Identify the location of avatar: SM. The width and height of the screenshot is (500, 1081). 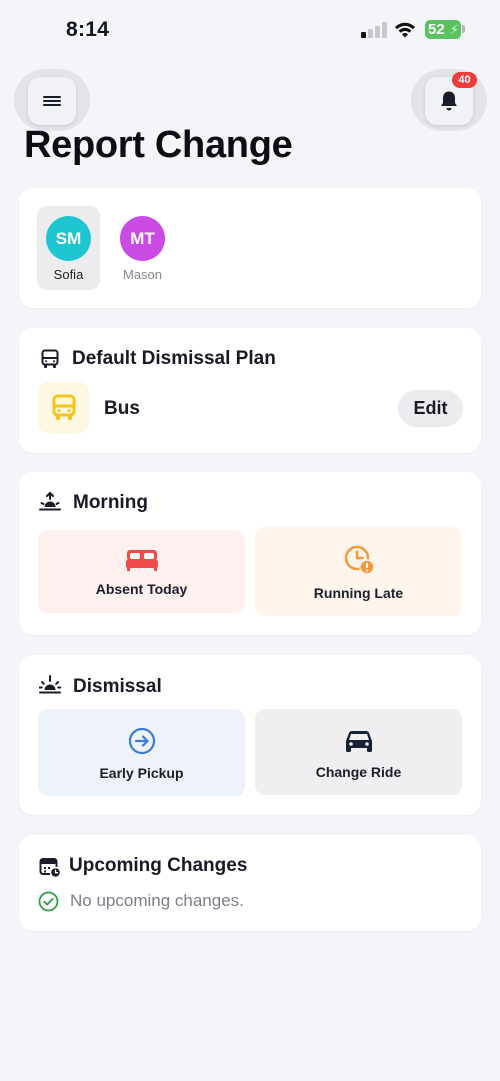
(68, 238).